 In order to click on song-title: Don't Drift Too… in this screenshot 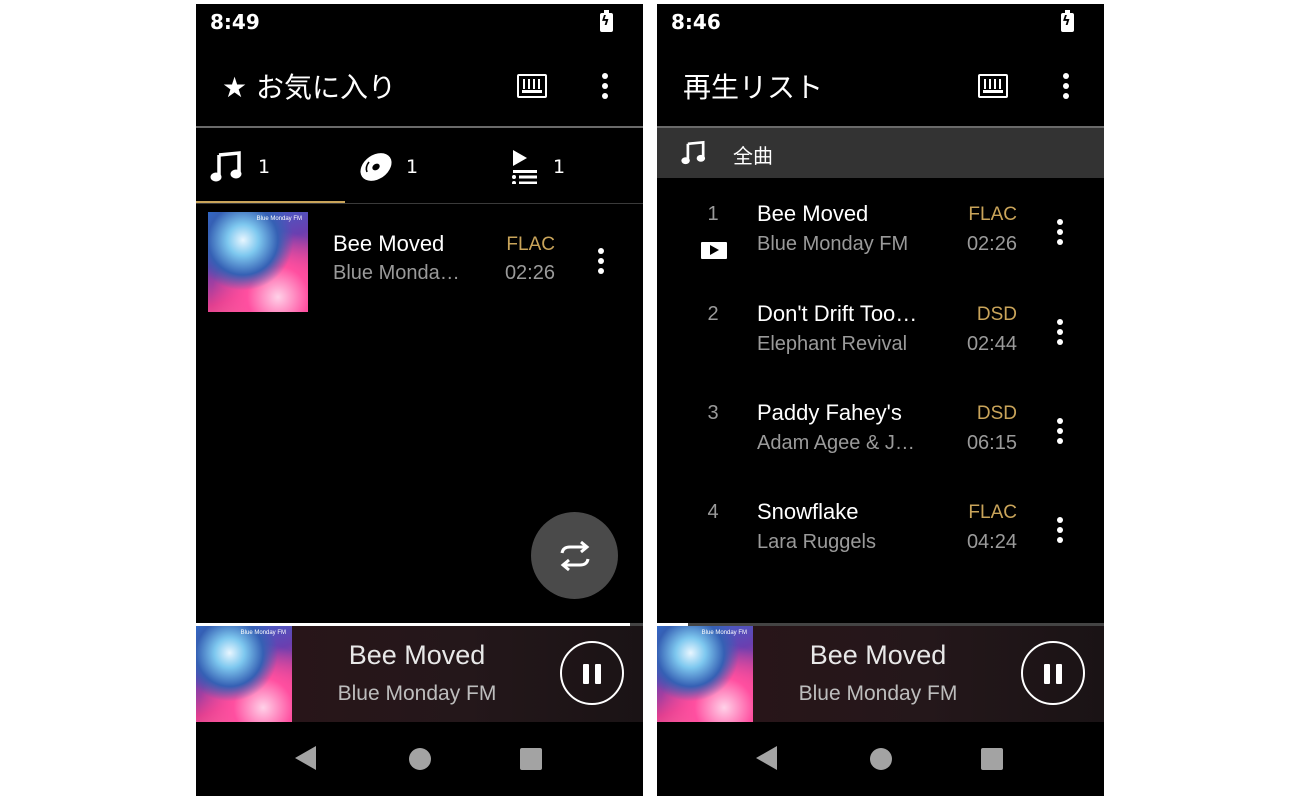, I will do `click(837, 313)`.